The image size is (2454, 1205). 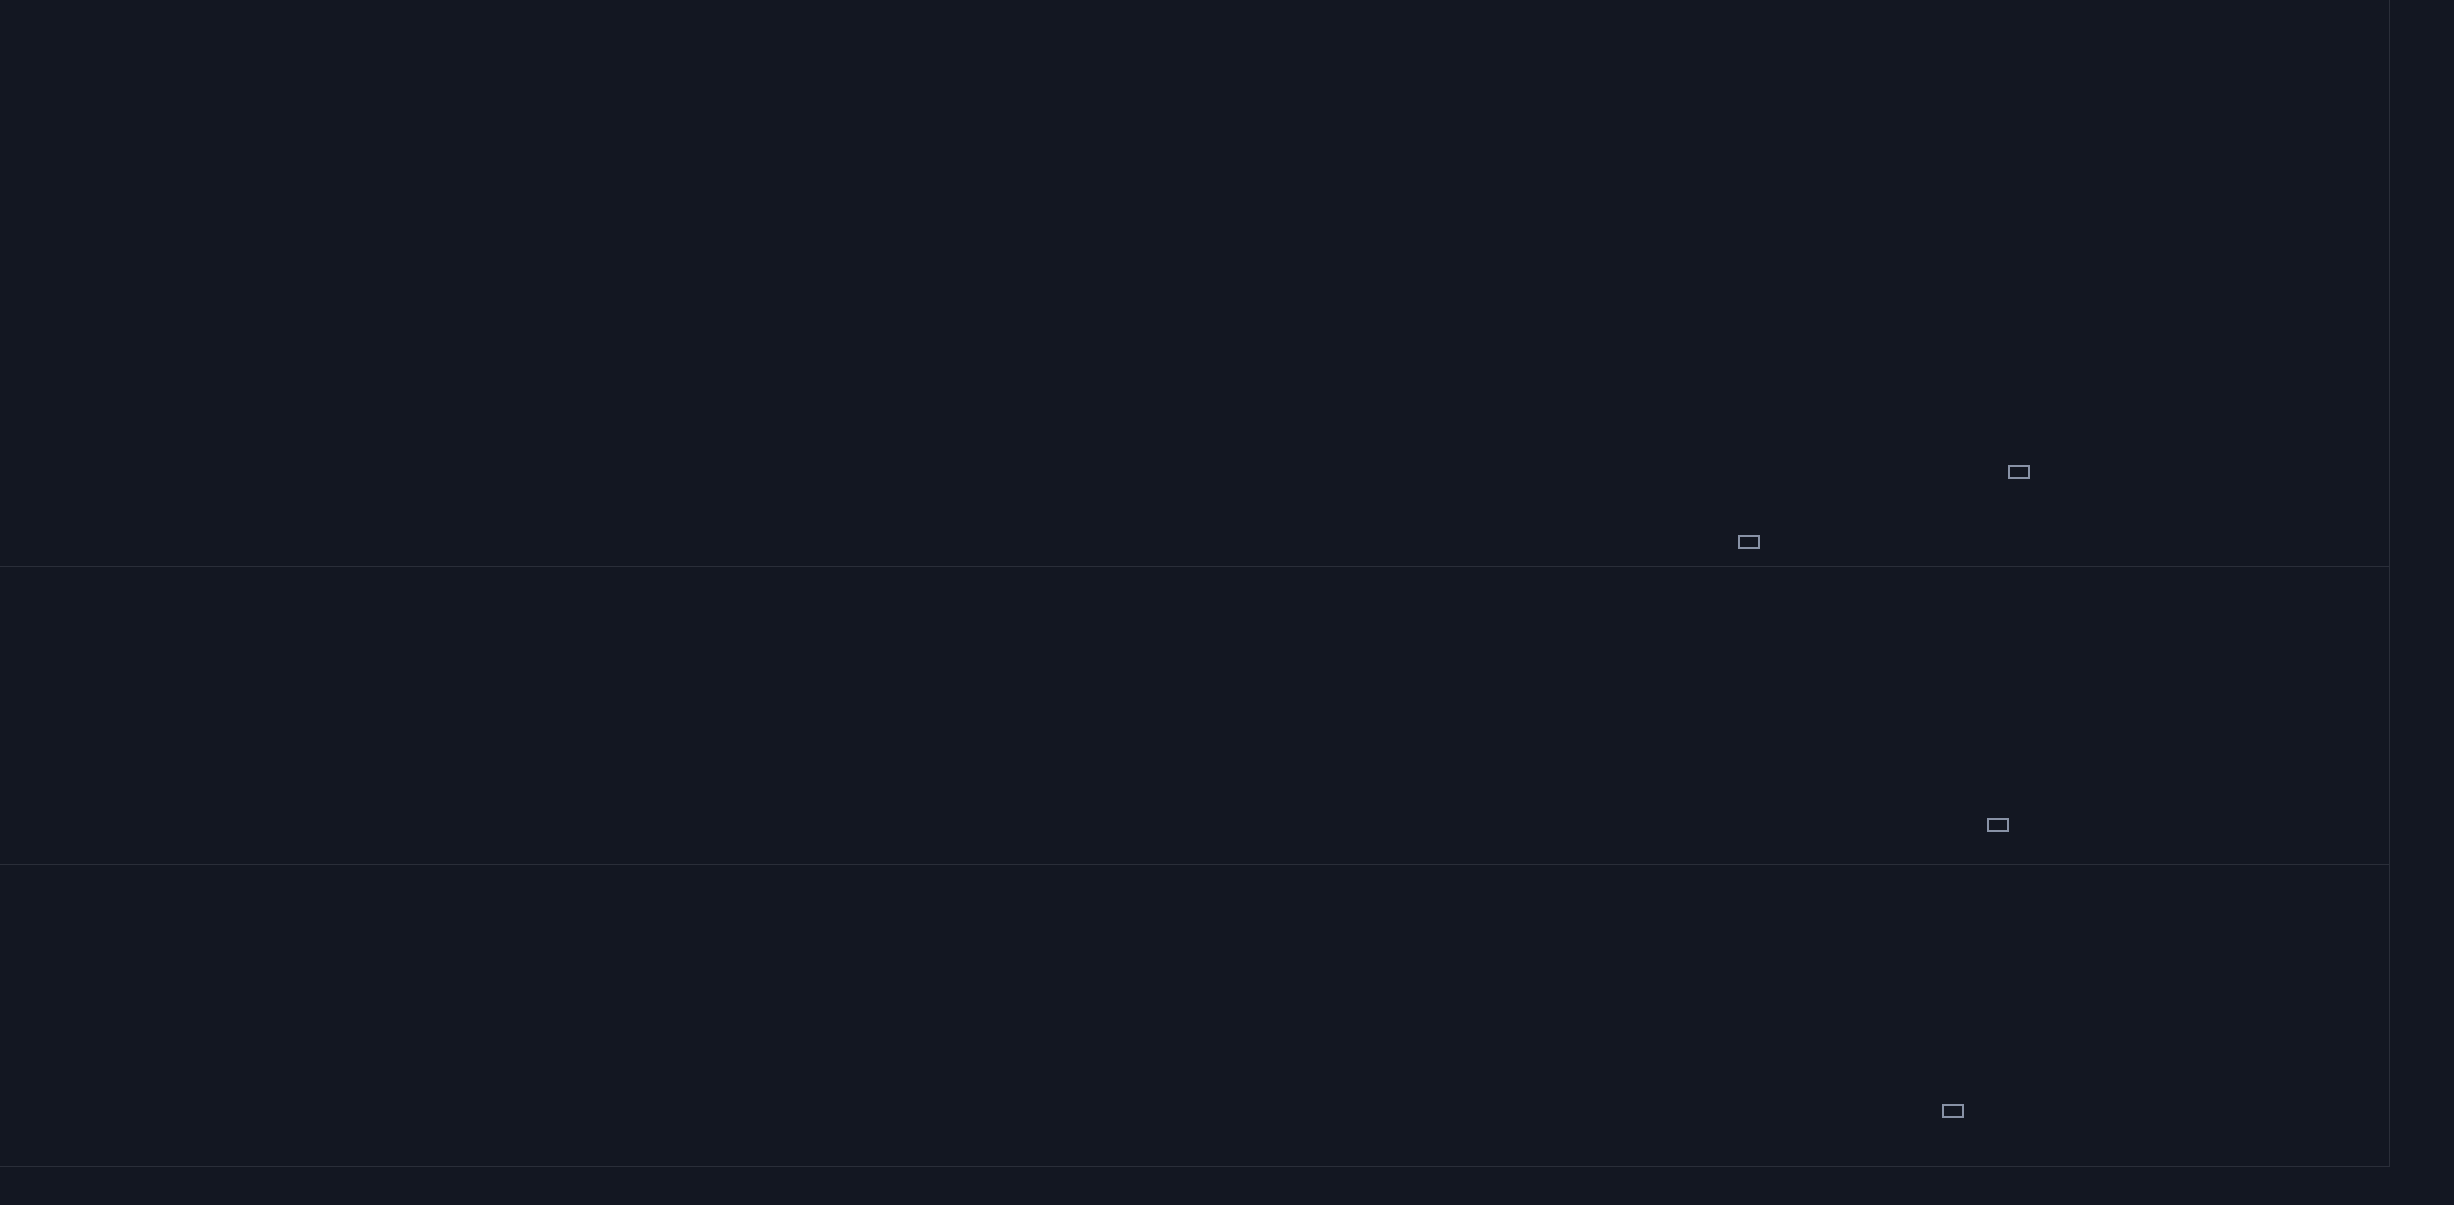 I want to click on annotation-bullish-divergence, so click(x=1998, y=825).